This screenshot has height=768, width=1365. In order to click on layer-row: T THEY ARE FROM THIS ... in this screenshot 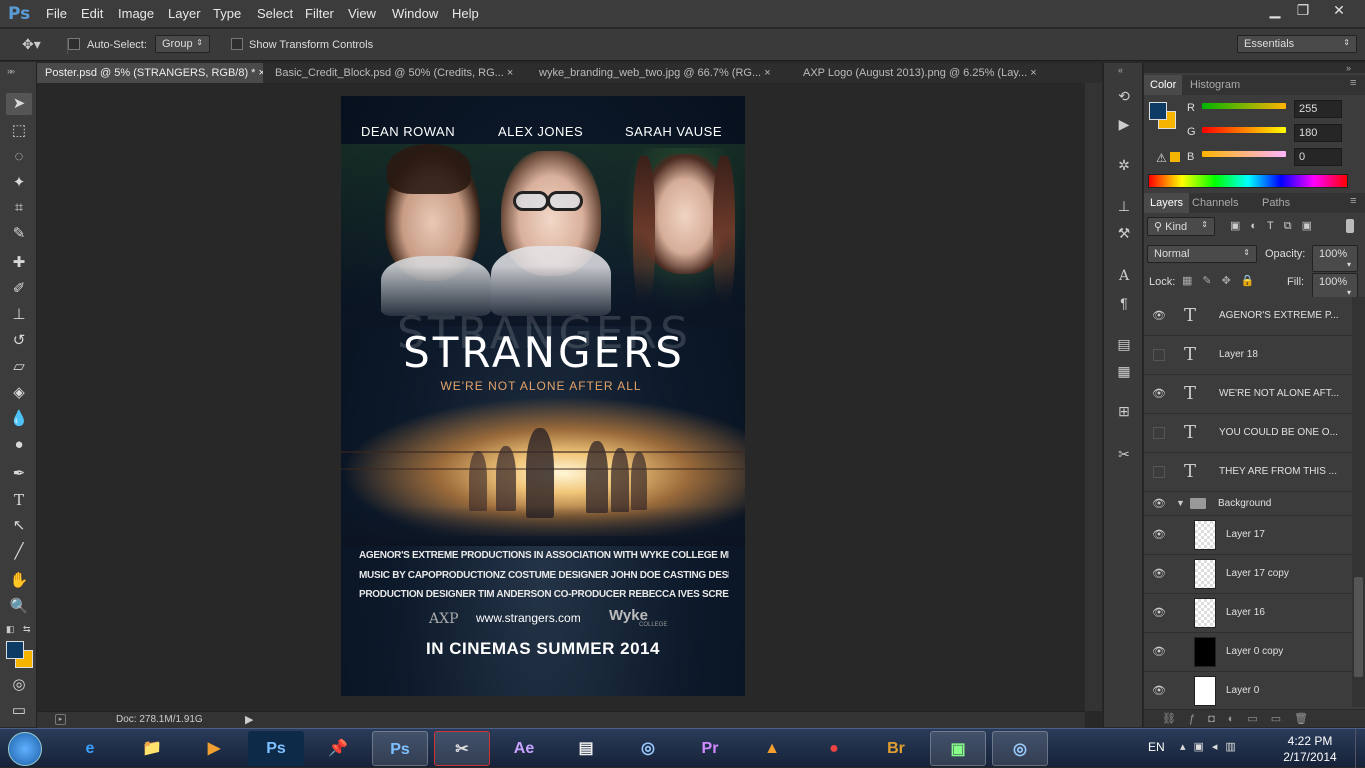, I will do `click(1248, 472)`.